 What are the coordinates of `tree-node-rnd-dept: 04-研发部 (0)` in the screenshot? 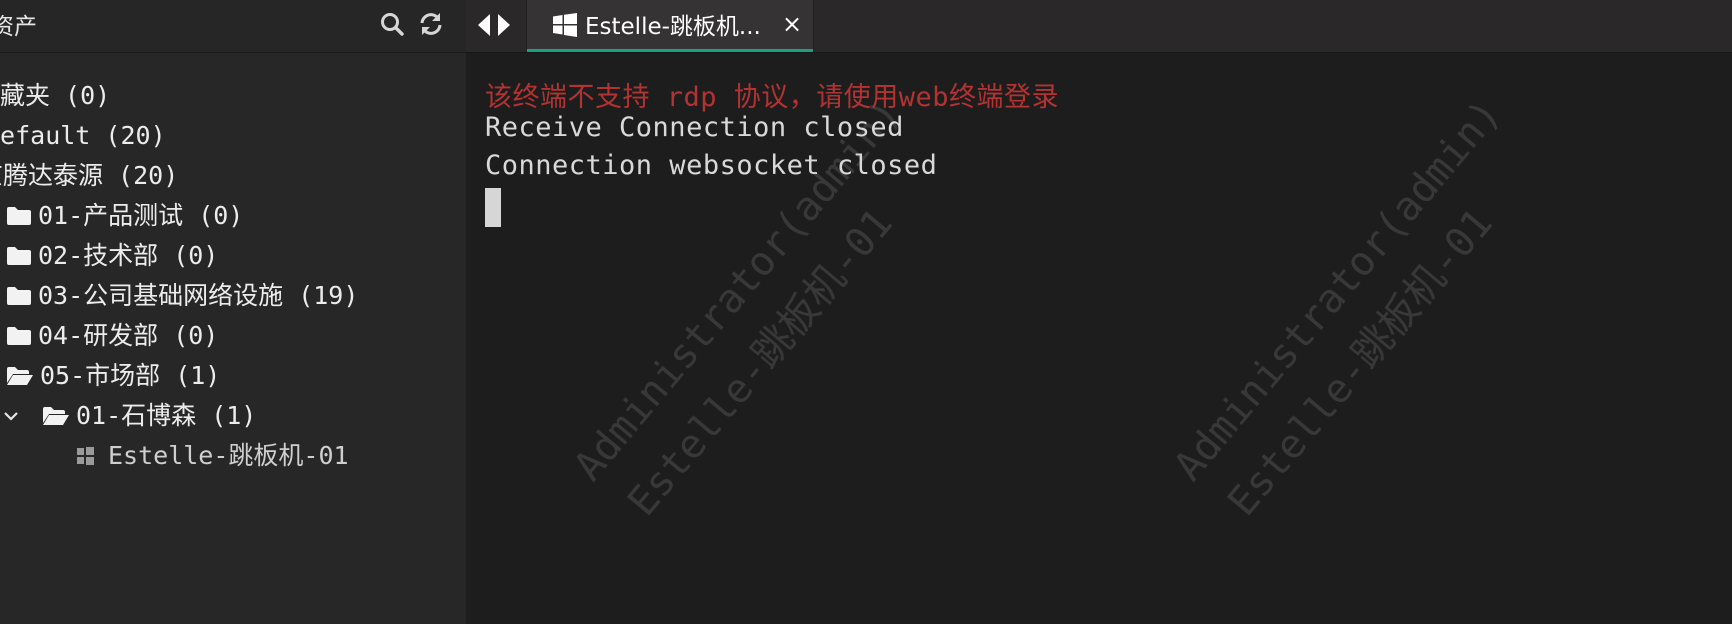 It's located at (112, 336).